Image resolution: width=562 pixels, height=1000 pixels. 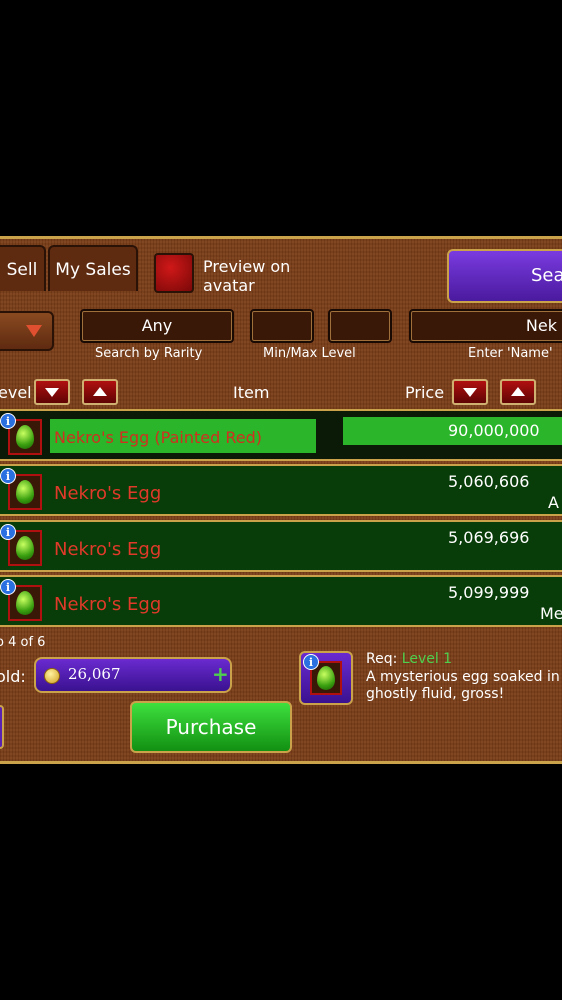 What do you see at coordinates (510, 353) in the screenshot?
I see `name-caption: Enter 'Name'` at bounding box center [510, 353].